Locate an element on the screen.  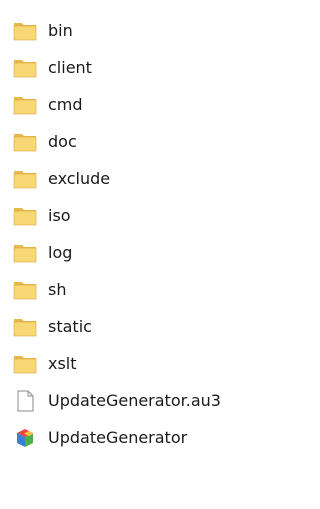
list-item: doc is located at coordinates (139, 141).